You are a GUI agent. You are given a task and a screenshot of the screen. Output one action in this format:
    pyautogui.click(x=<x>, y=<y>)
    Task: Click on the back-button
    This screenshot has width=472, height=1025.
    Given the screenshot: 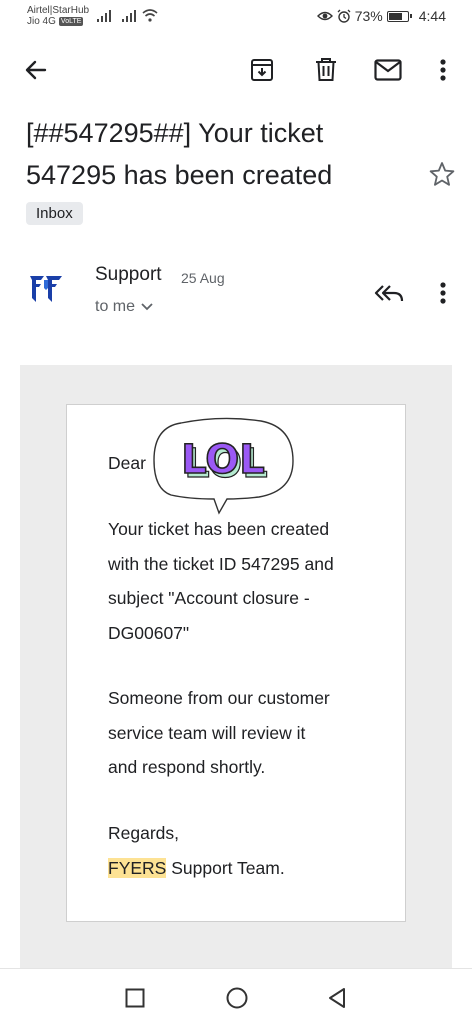 What is the action you would take?
    pyautogui.click(x=36, y=70)
    